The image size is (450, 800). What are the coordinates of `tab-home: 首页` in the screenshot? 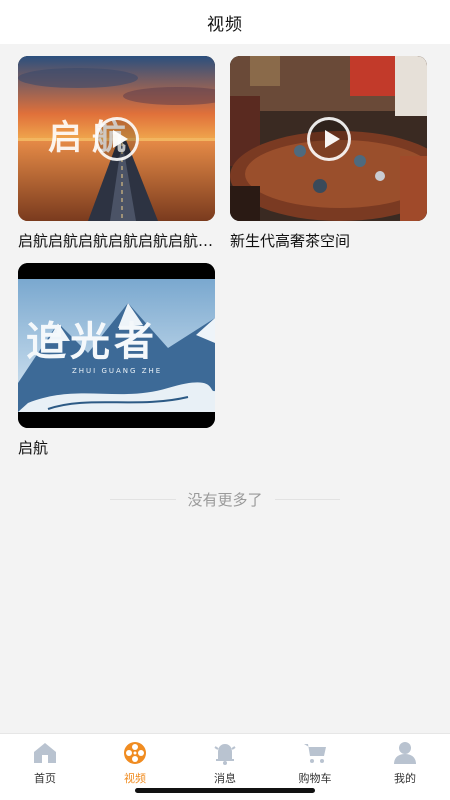 It's located at (45, 767).